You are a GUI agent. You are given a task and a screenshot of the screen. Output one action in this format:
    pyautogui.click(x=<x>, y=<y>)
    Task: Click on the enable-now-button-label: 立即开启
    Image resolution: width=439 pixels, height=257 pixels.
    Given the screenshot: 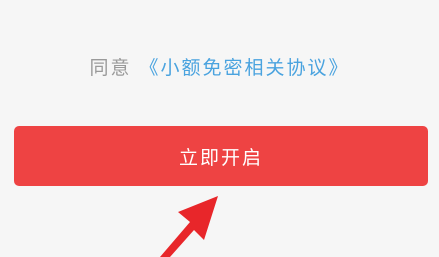 What is the action you would take?
    pyautogui.click(x=220, y=157)
    